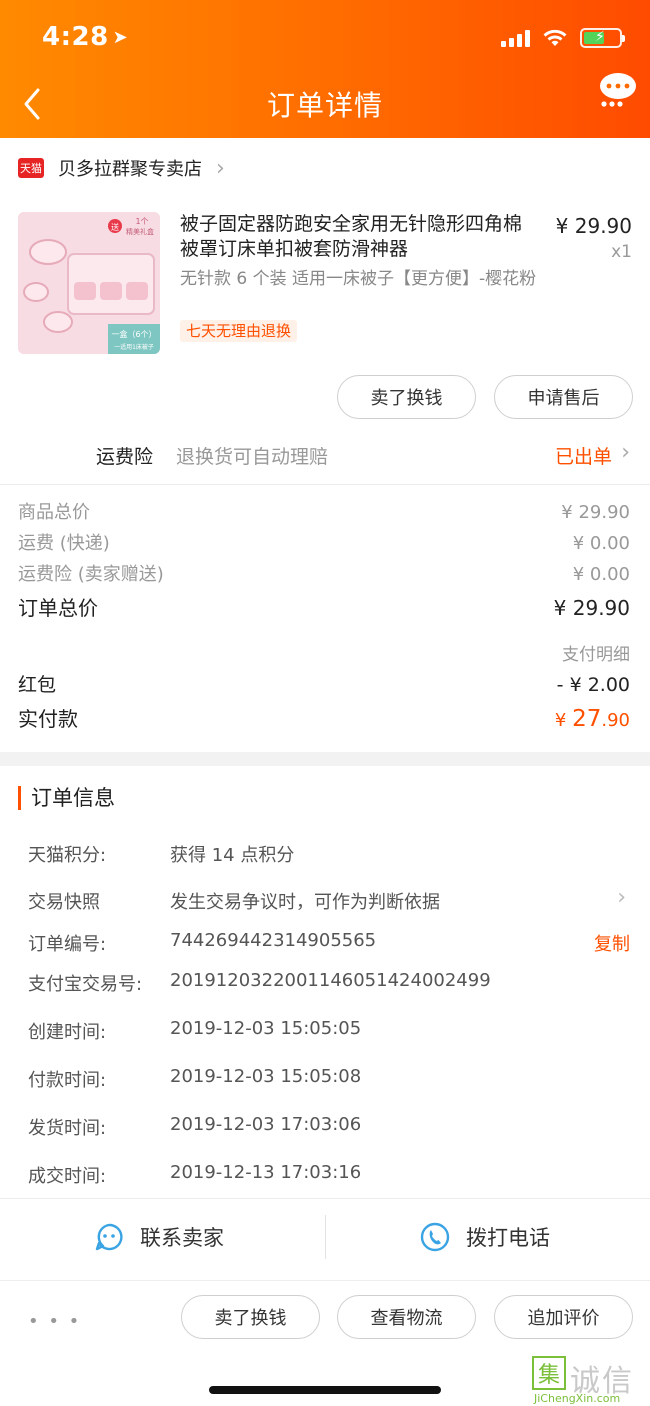 This screenshot has height=1406, width=650. Describe the element at coordinates (64, 543) in the screenshot. I see `shipping-label: 运费 (快递)` at that location.